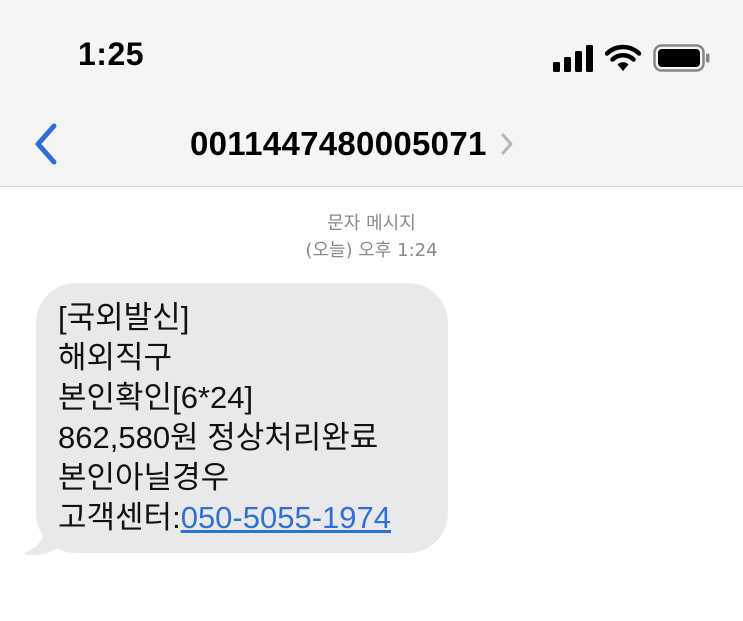  I want to click on chevron-right-icon, so click(507, 144).